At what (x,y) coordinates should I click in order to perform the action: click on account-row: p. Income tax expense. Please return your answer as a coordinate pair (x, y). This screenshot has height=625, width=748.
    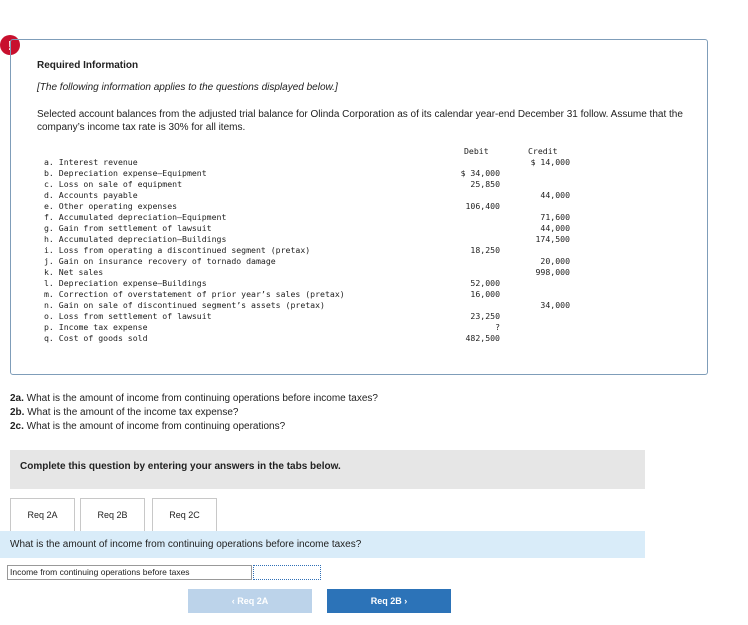
    Looking at the image, I should click on (96, 327).